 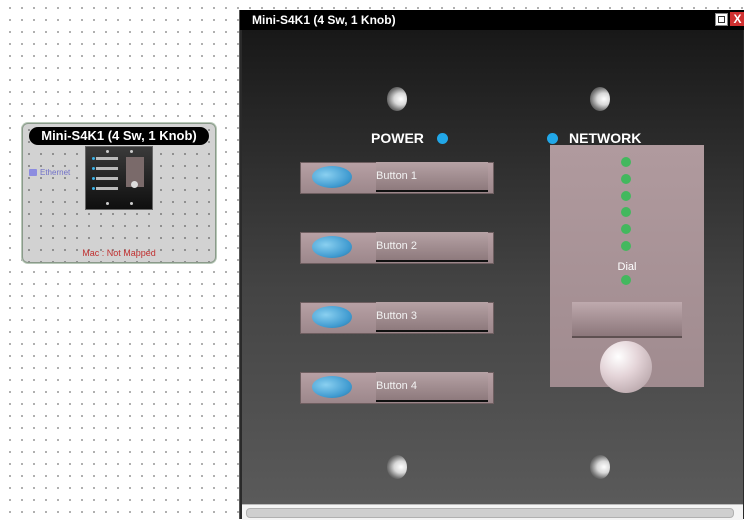 What do you see at coordinates (432, 247) in the screenshot?
I see `button-label-2: Button 2` at bounding box center [432, 247].